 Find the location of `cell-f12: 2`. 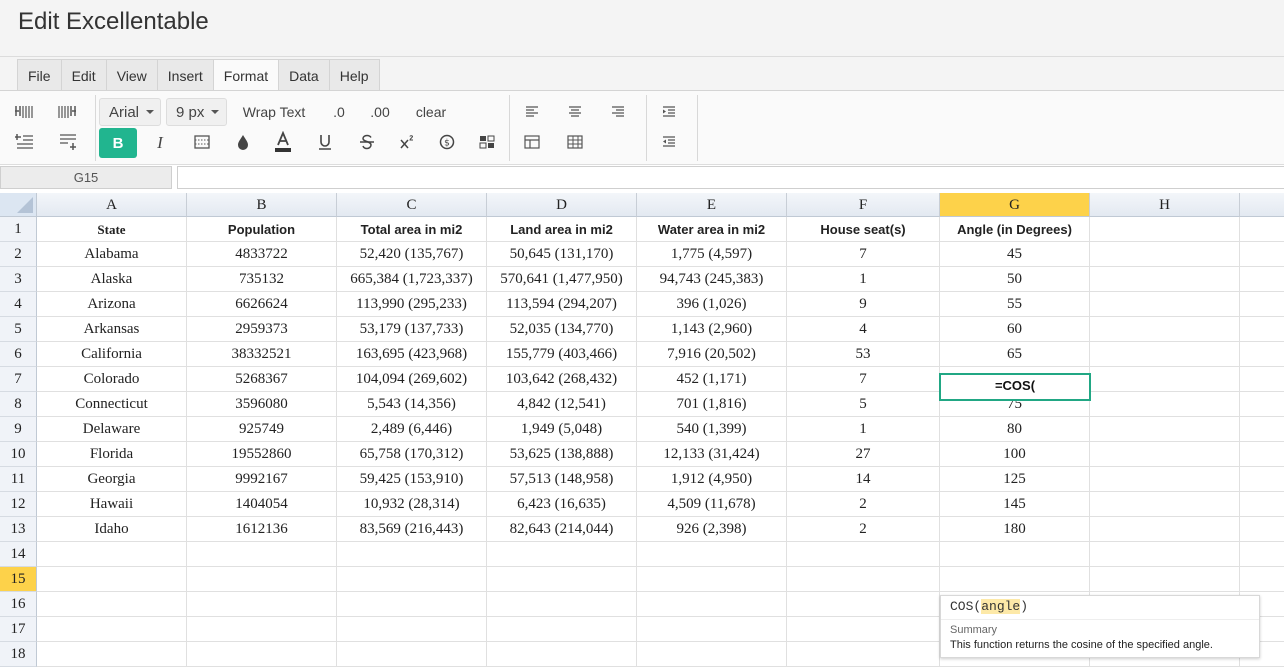

cell-f12: 2 is located at coordinates (863, 504).